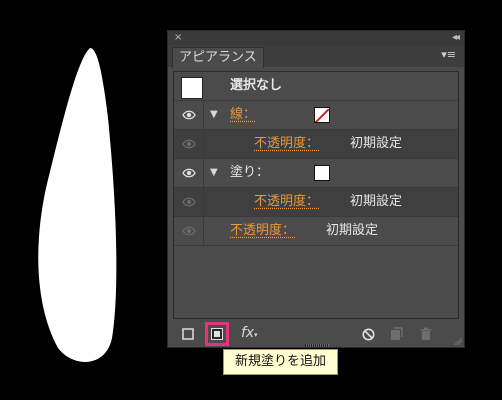  What do you see at coordinates (178, 38) in the screenshot?
I see `close-icon: ×` at bounding box center [178, 38].